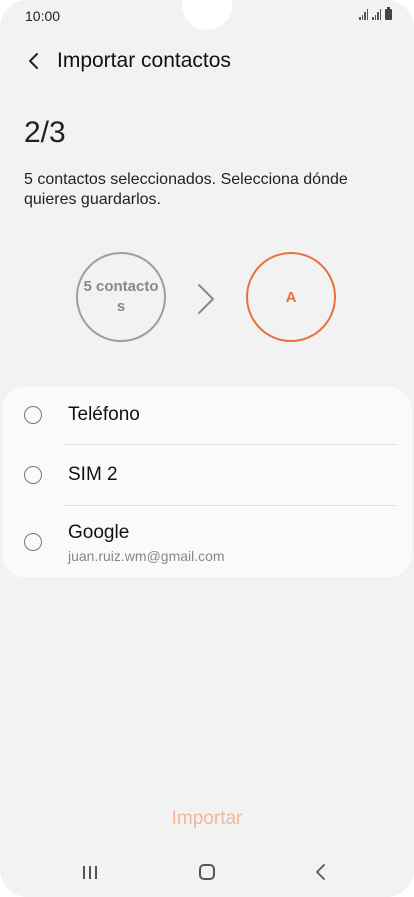 Image resolution: width=414 pixels, height=897 pixels. What do you see at coordinates (144, 60) in the screenshot?
I see `page-title: Importar contactos` at bounding box center [144, 60].